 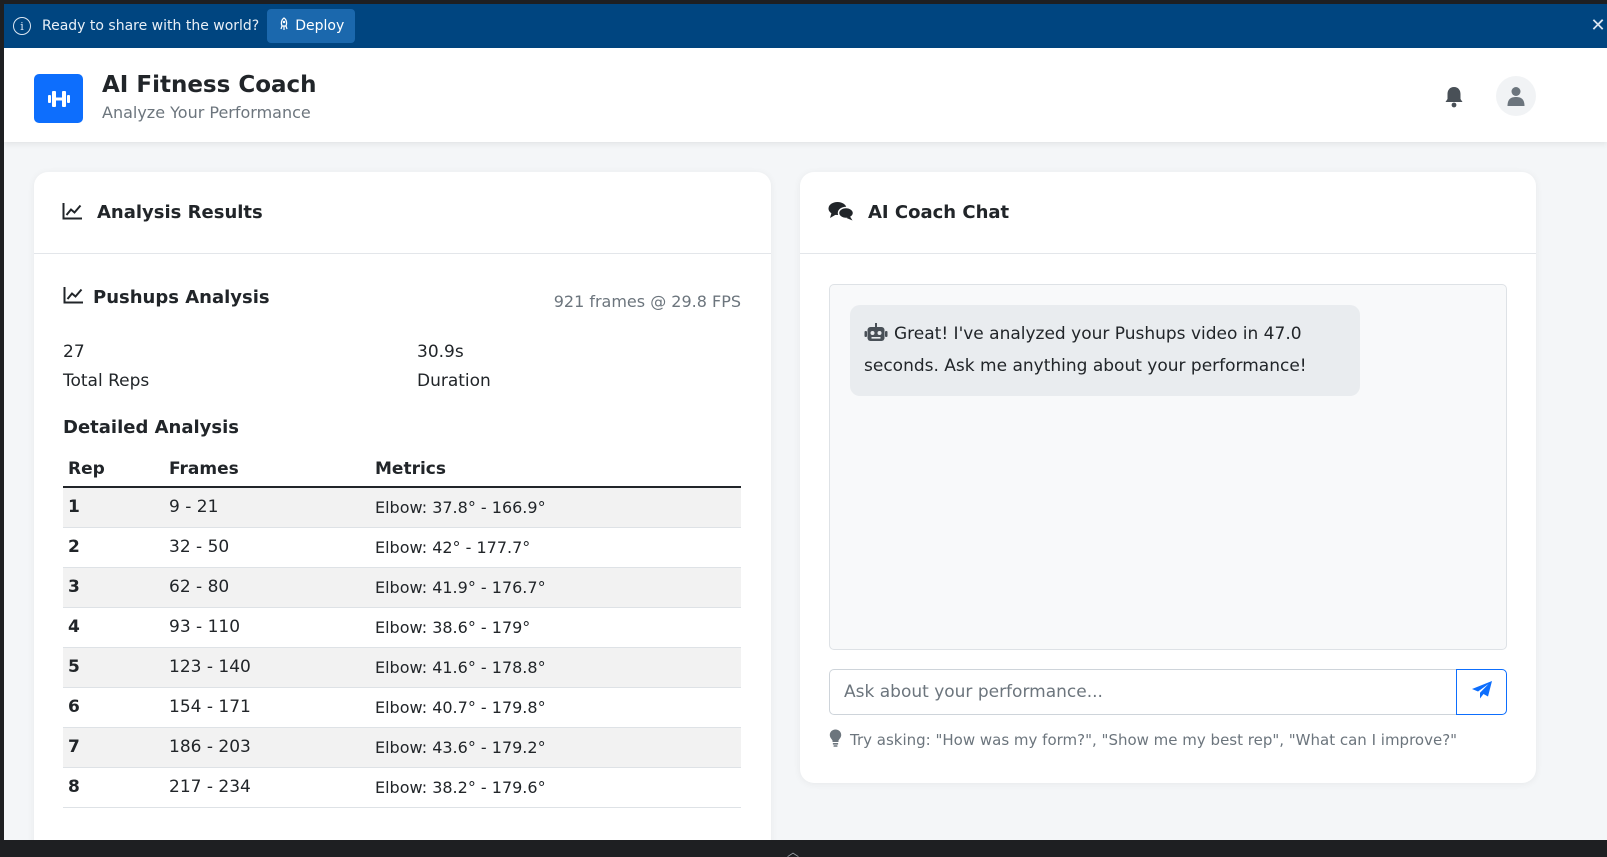 What do you see at coordinates (555, 469) in the screenshot?
I see `column-header-metrics: Metrics` at bounding box center [555, 469].